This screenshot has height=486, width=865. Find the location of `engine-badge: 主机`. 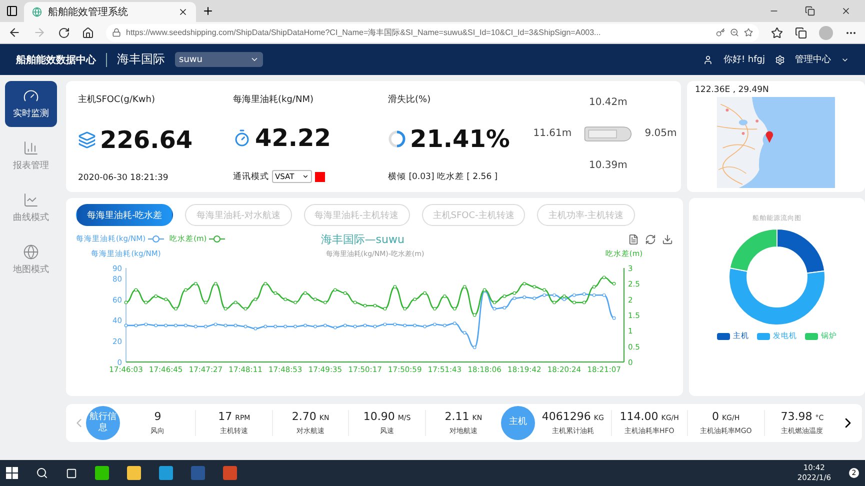

engine-badge: 主机 is located at coordinates (518, 423).